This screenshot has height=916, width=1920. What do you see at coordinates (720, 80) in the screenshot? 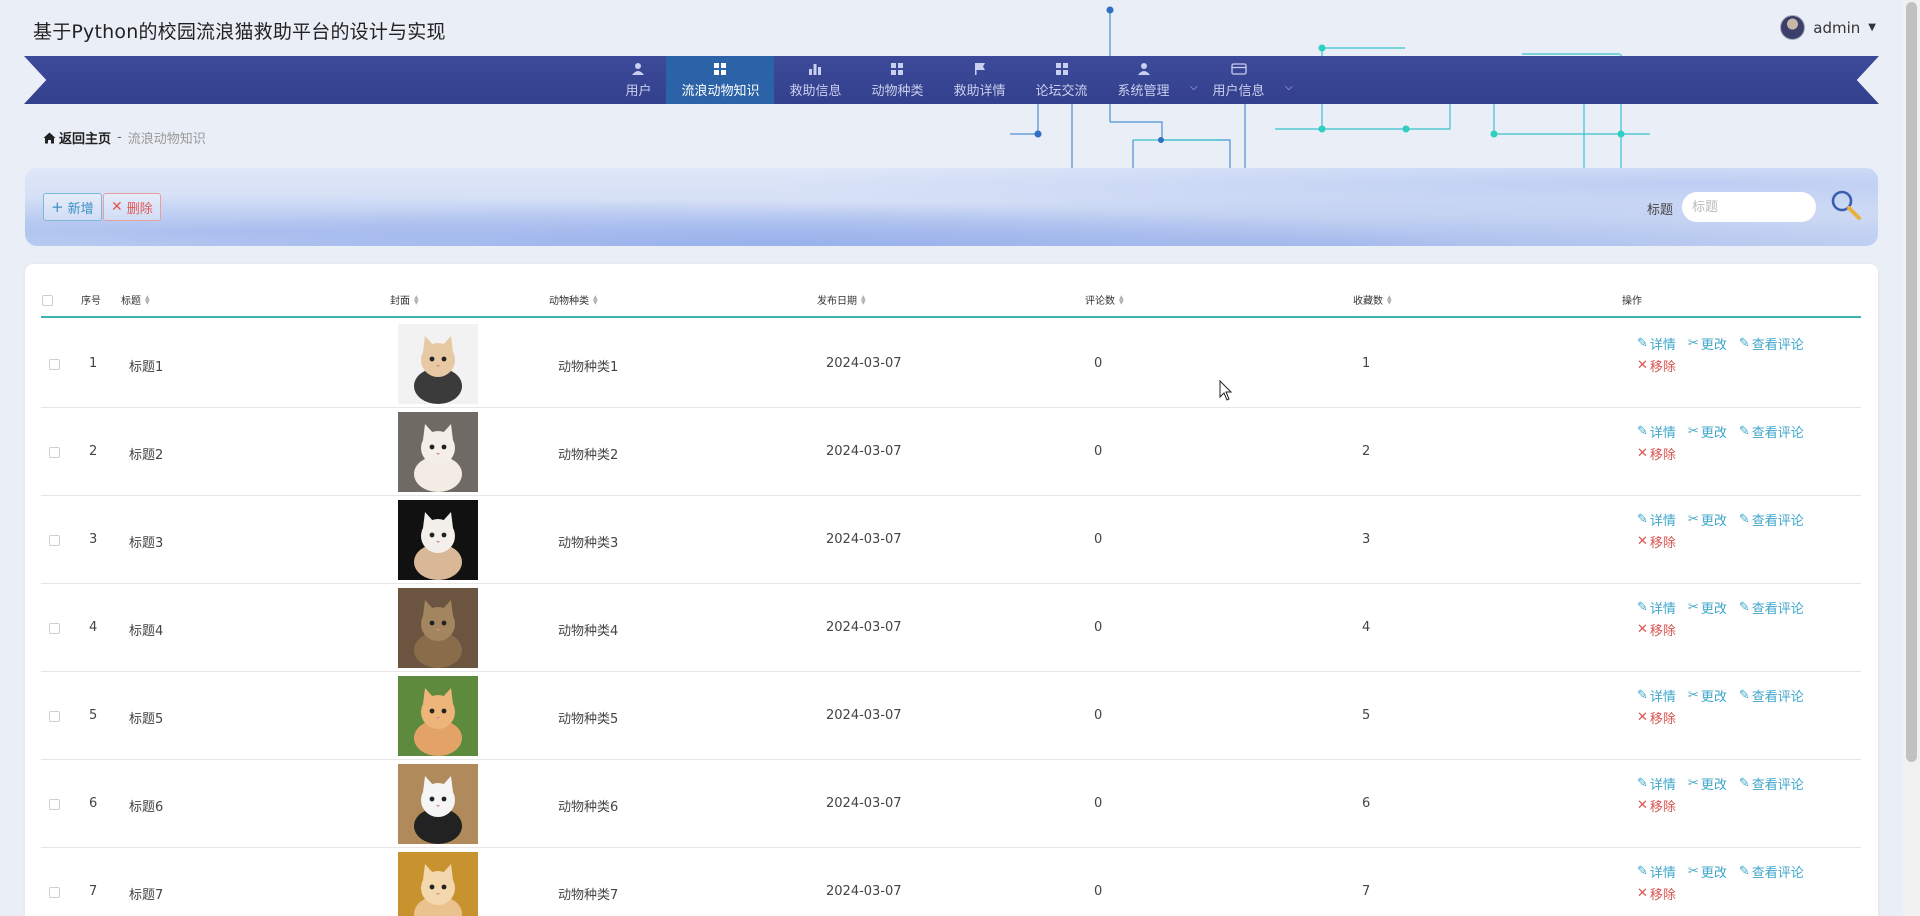
I see `nav-item-1: 流浪动物知识` at bounding box center [720, 80].